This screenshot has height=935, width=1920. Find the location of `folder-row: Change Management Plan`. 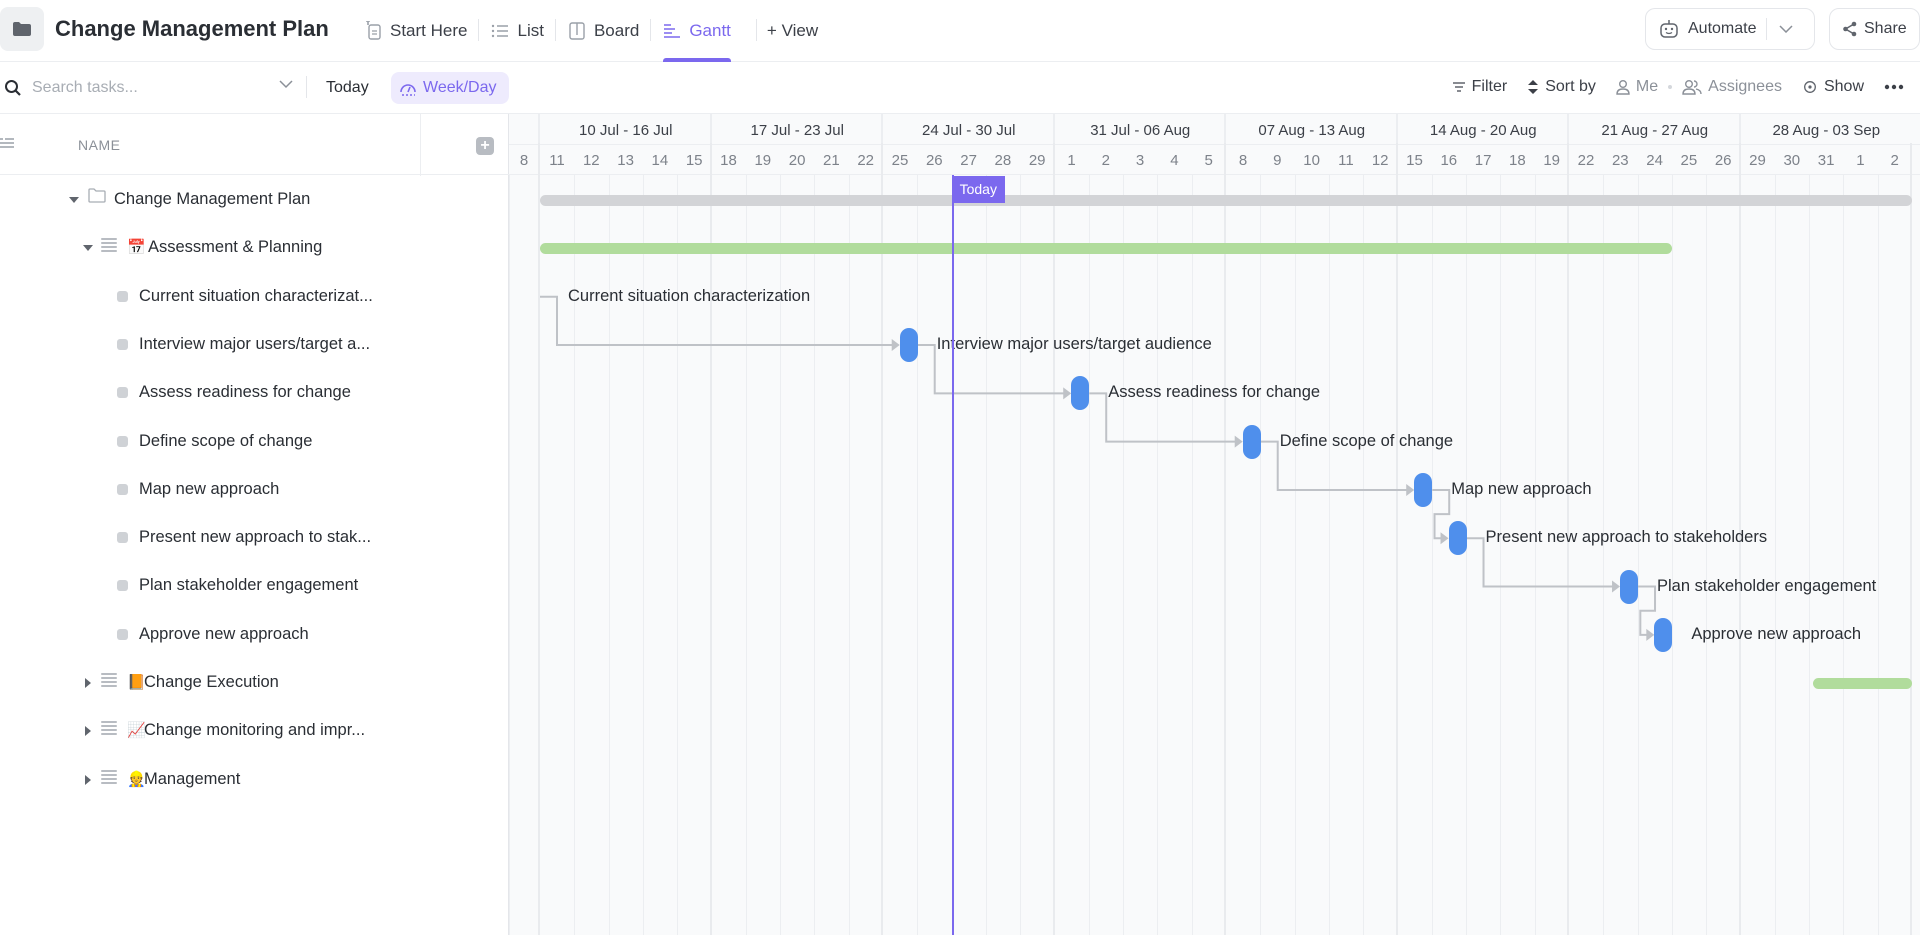

folder-row: Change Management Plan is located at coordinates (254, 200).